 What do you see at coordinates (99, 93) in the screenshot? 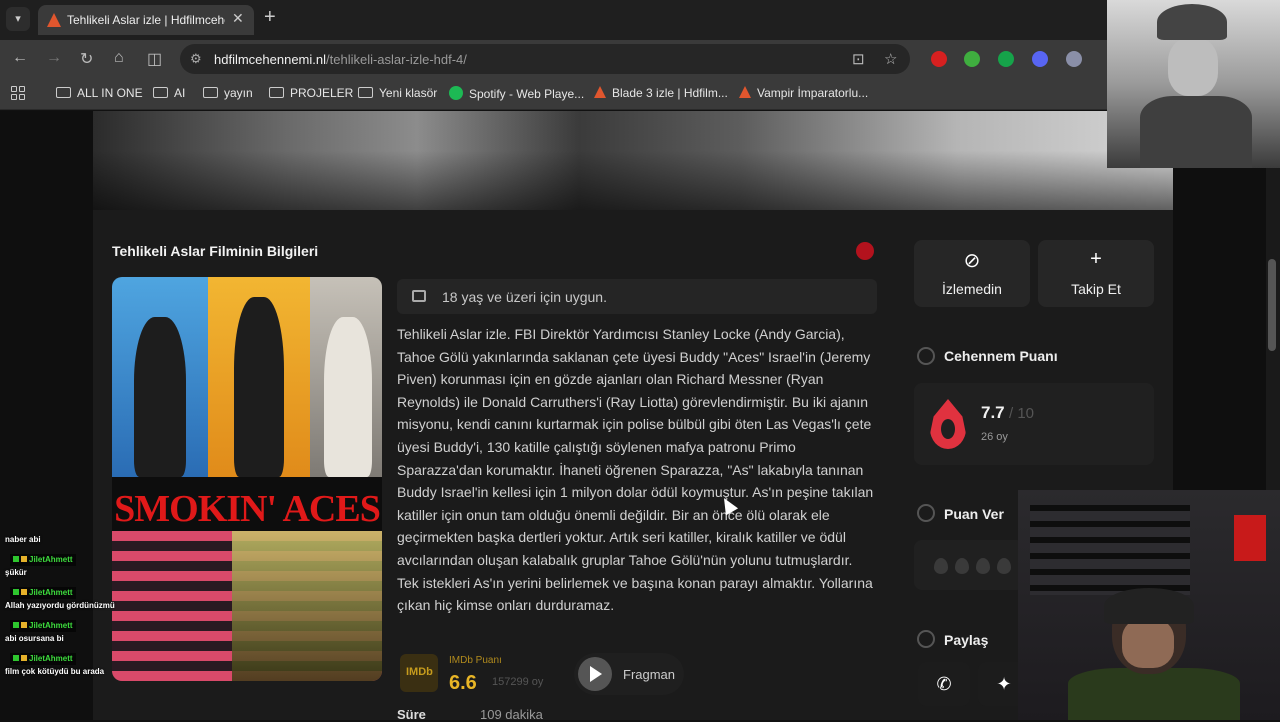
I see `bookmark-all-in-one: ALL IN ONE` at bounding box center [99, 93].